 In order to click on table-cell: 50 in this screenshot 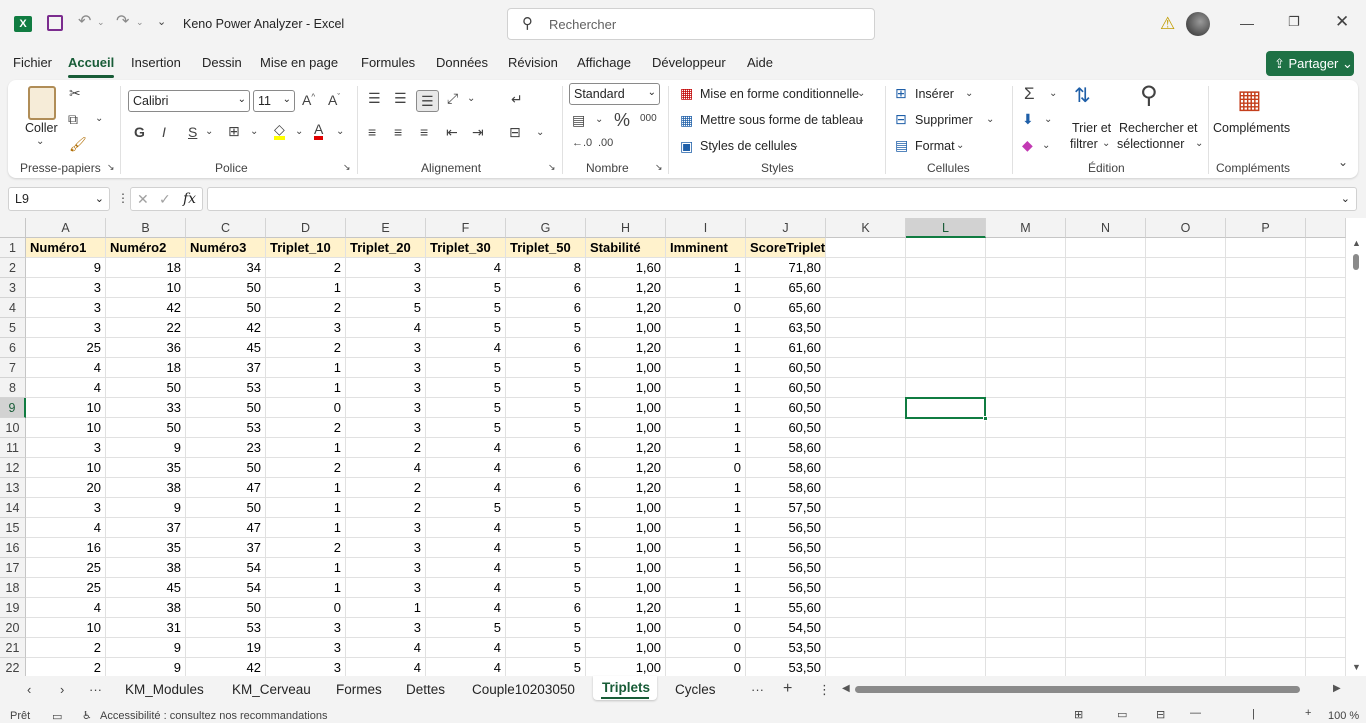, I will do `click(226, 288)`.